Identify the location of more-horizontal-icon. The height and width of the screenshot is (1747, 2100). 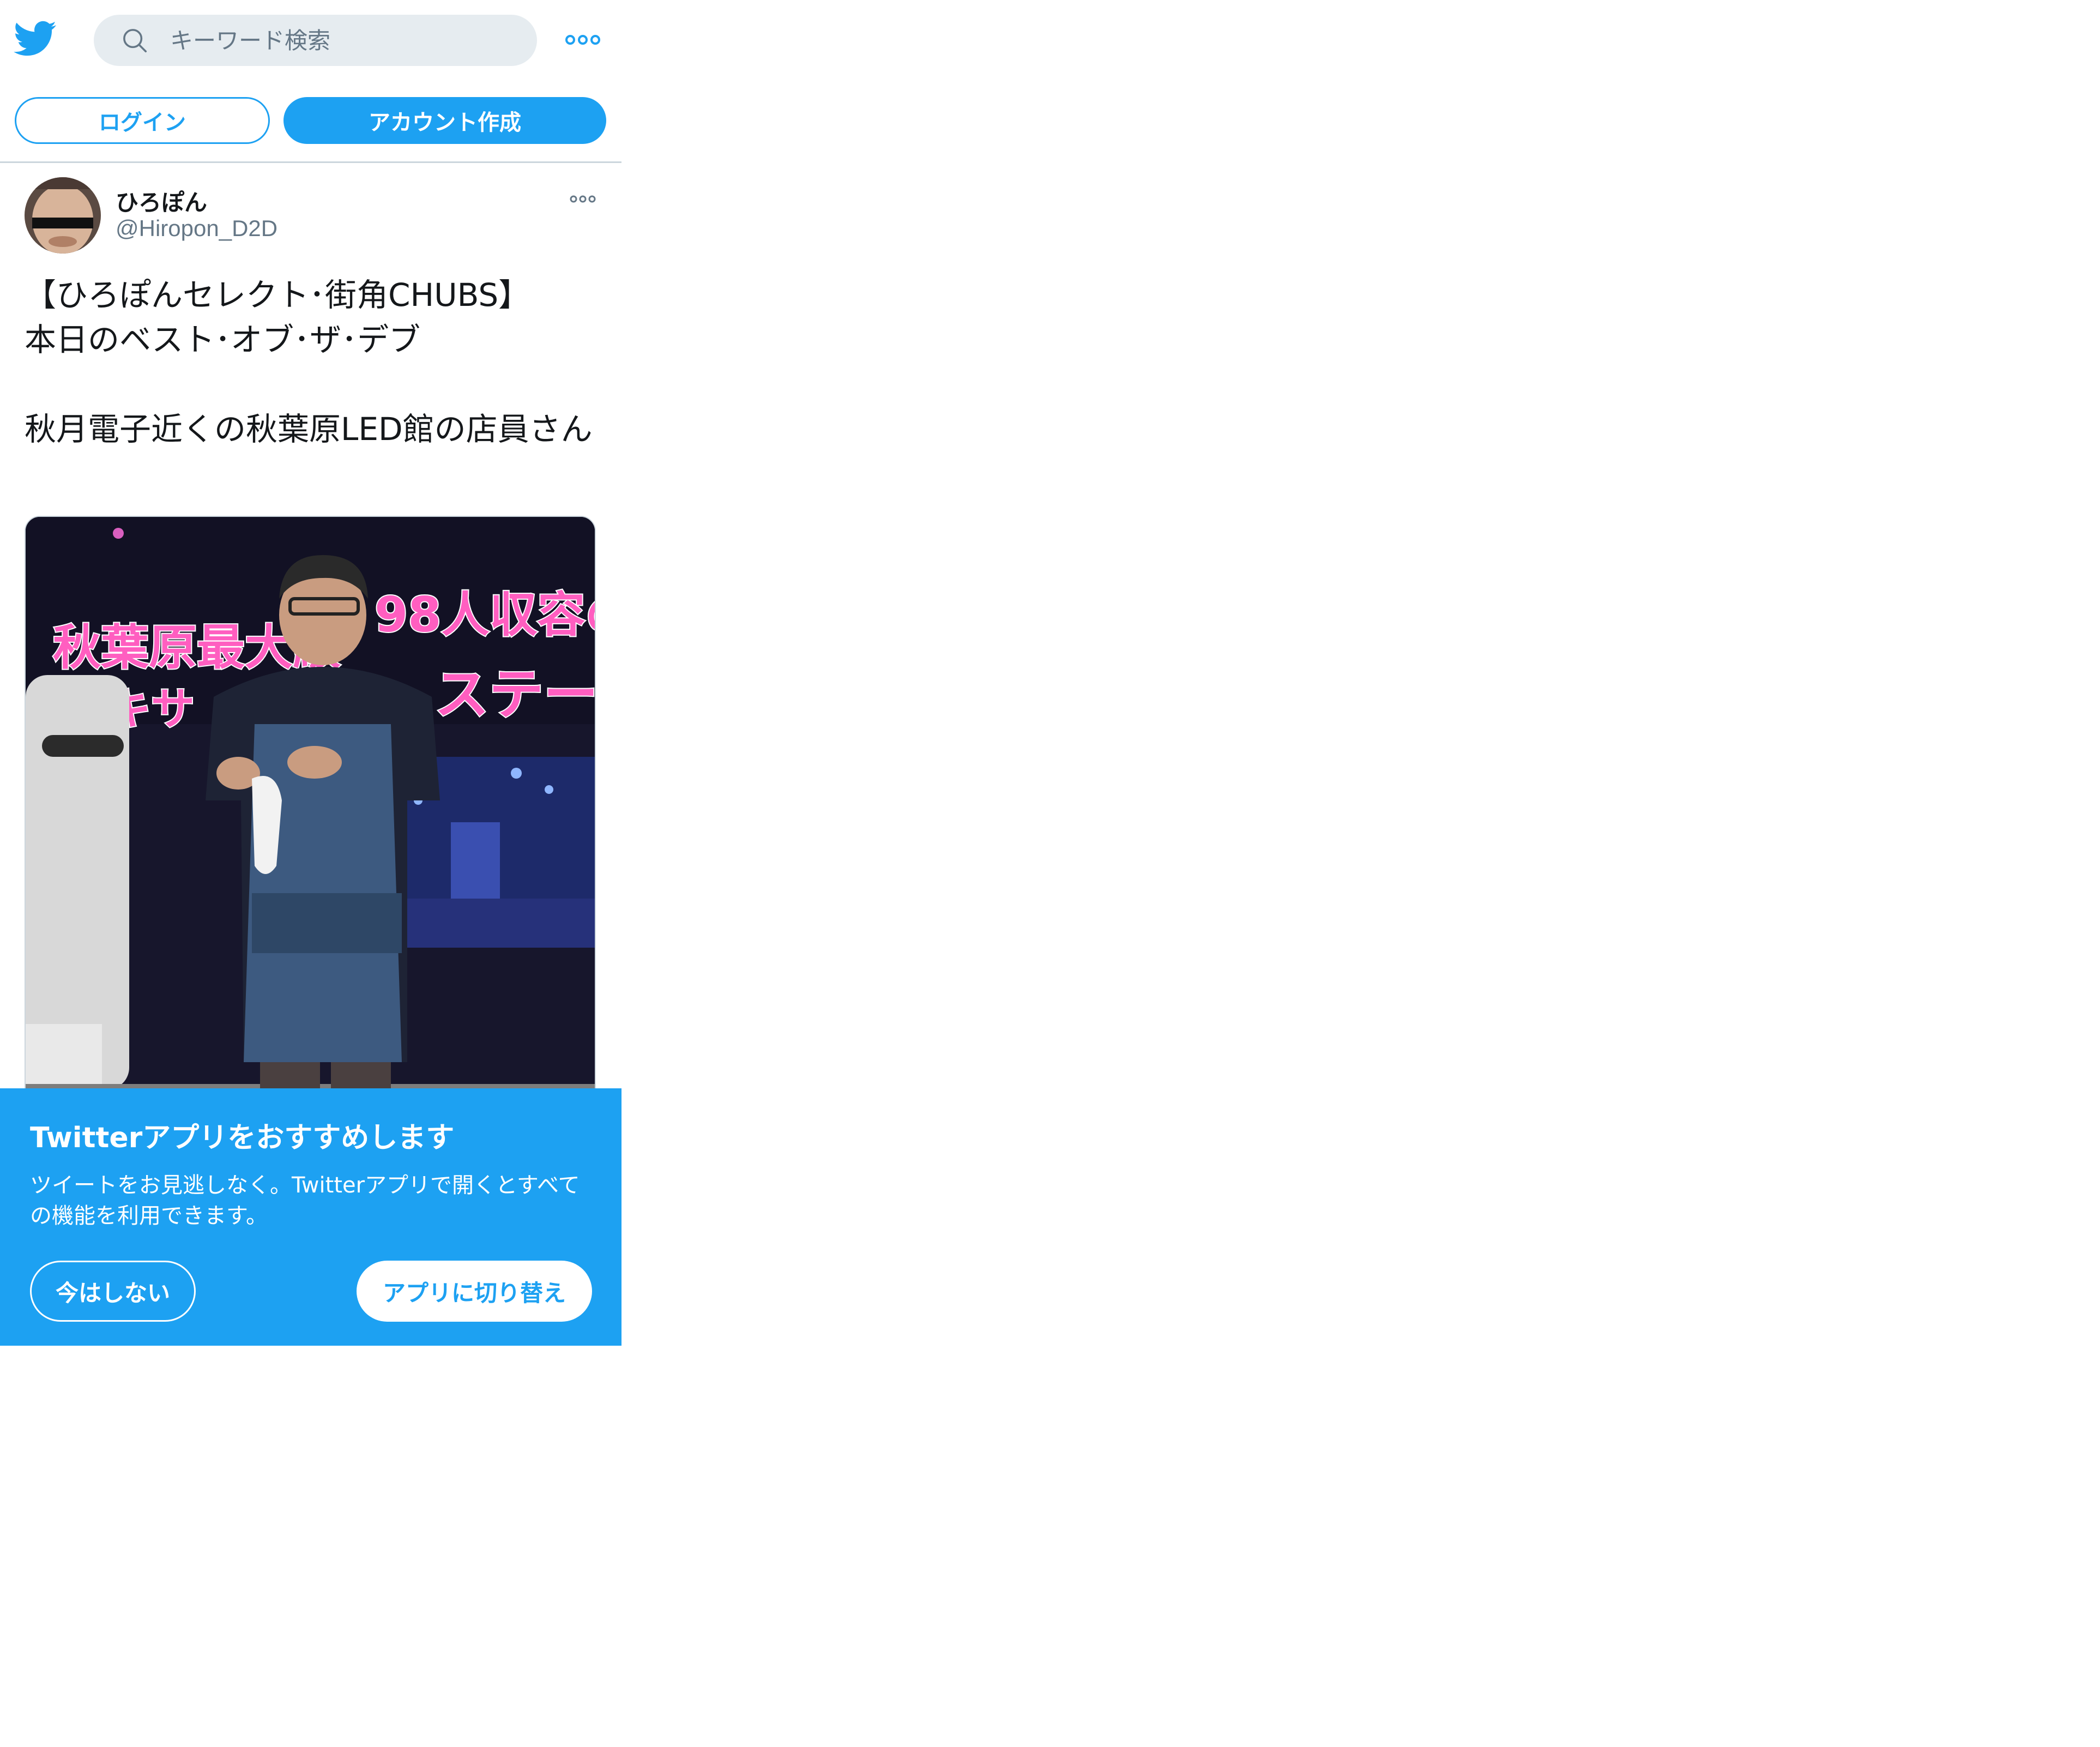
(583, 40).